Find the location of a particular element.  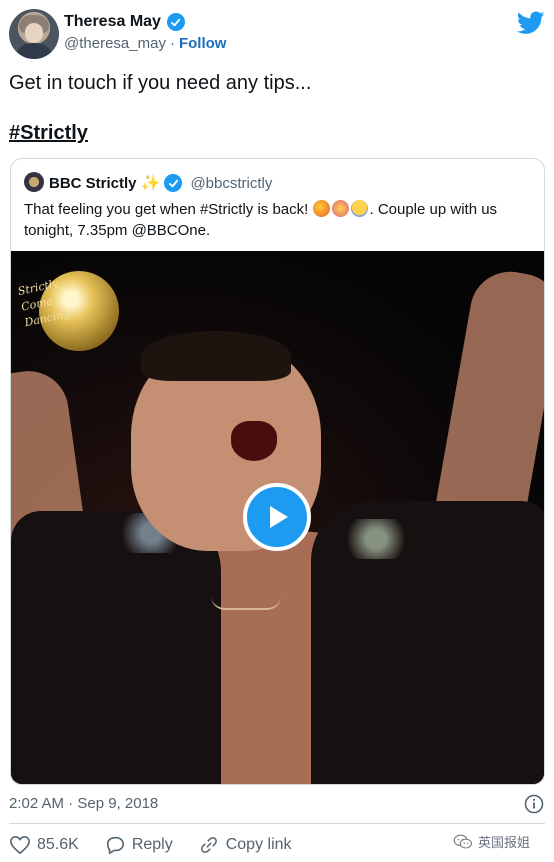

tweet-timestamp: 2:02 AM · Sep 9, 2018 is located at coordinates (83, 803).